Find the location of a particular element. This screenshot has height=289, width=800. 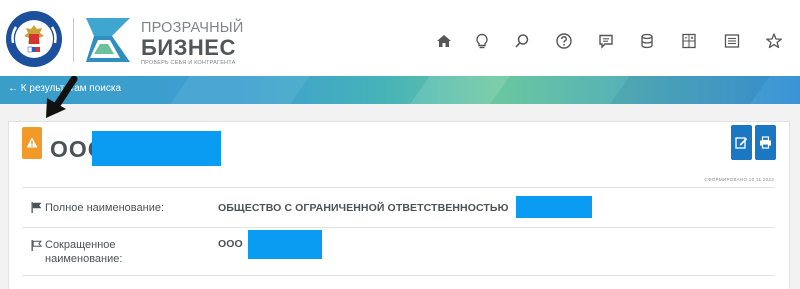

header-divider is located at coordinates (73, 40).